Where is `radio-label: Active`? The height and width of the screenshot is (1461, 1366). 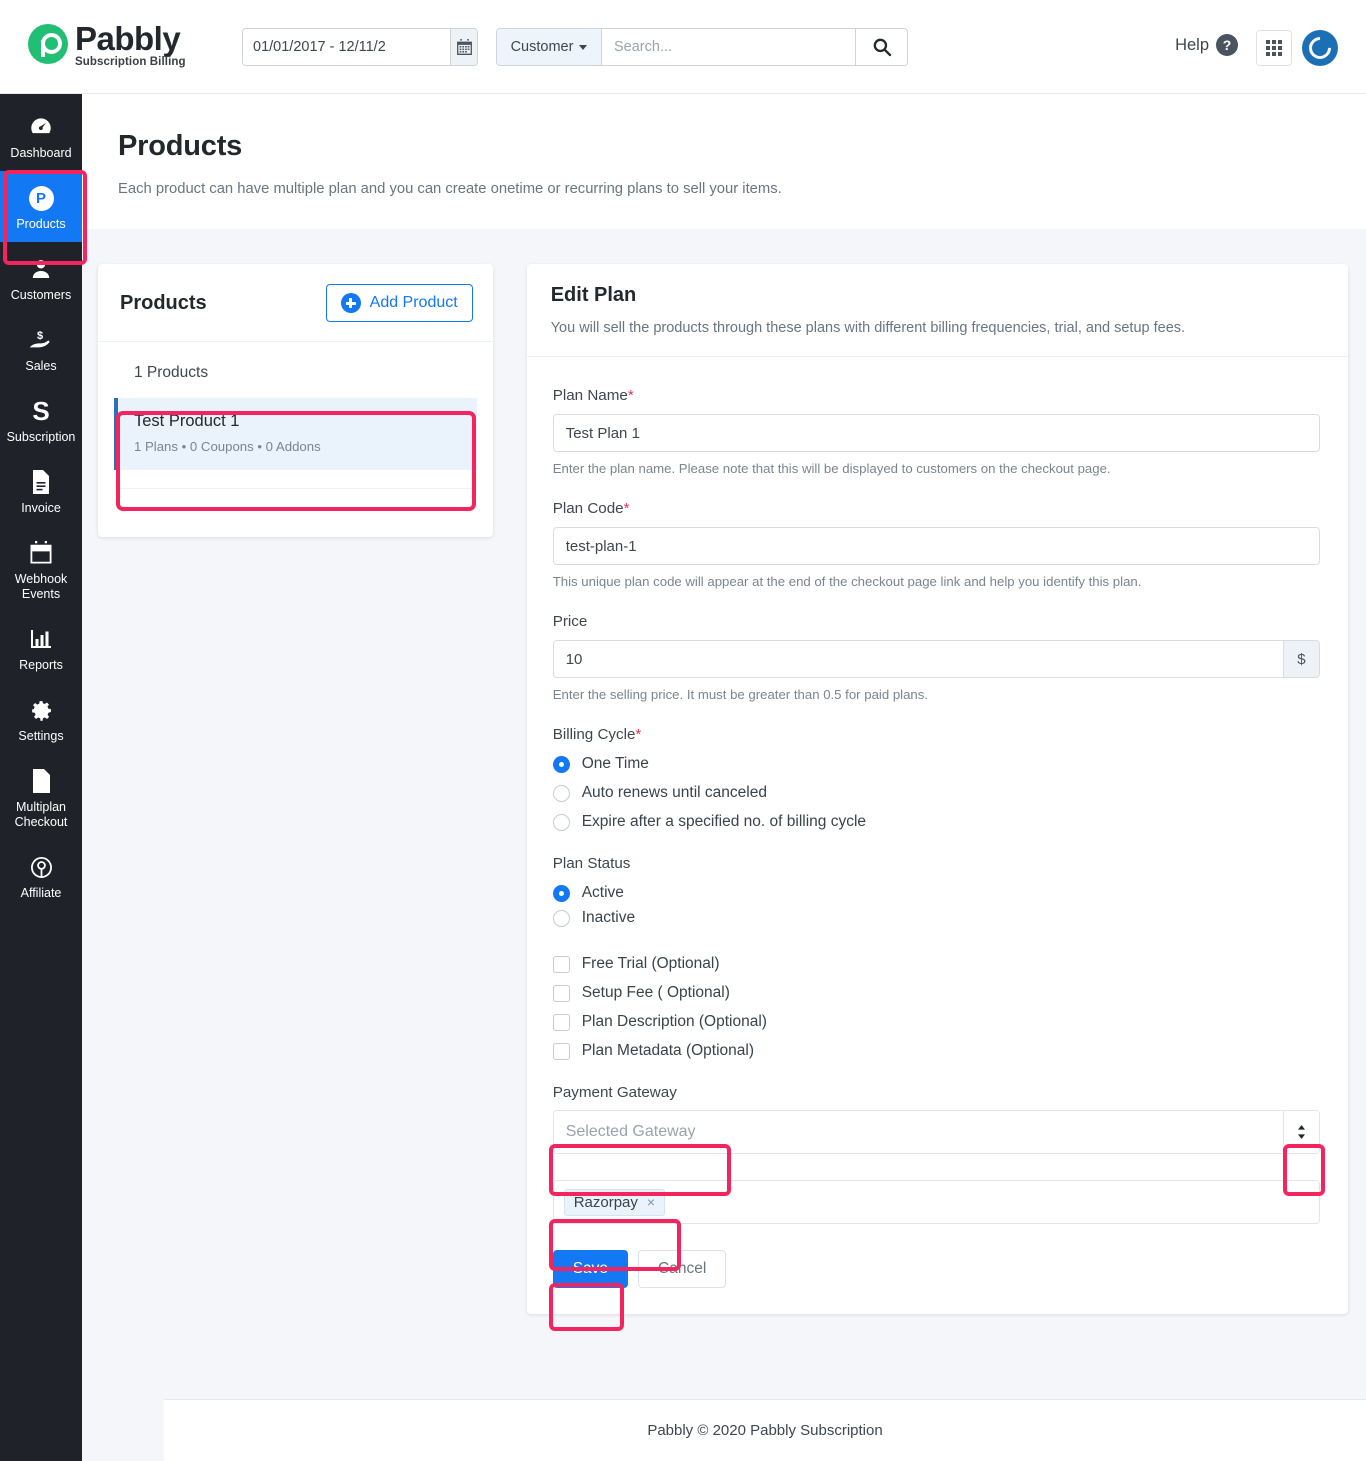
radio-label: Active is located at coordinates (602, 892).